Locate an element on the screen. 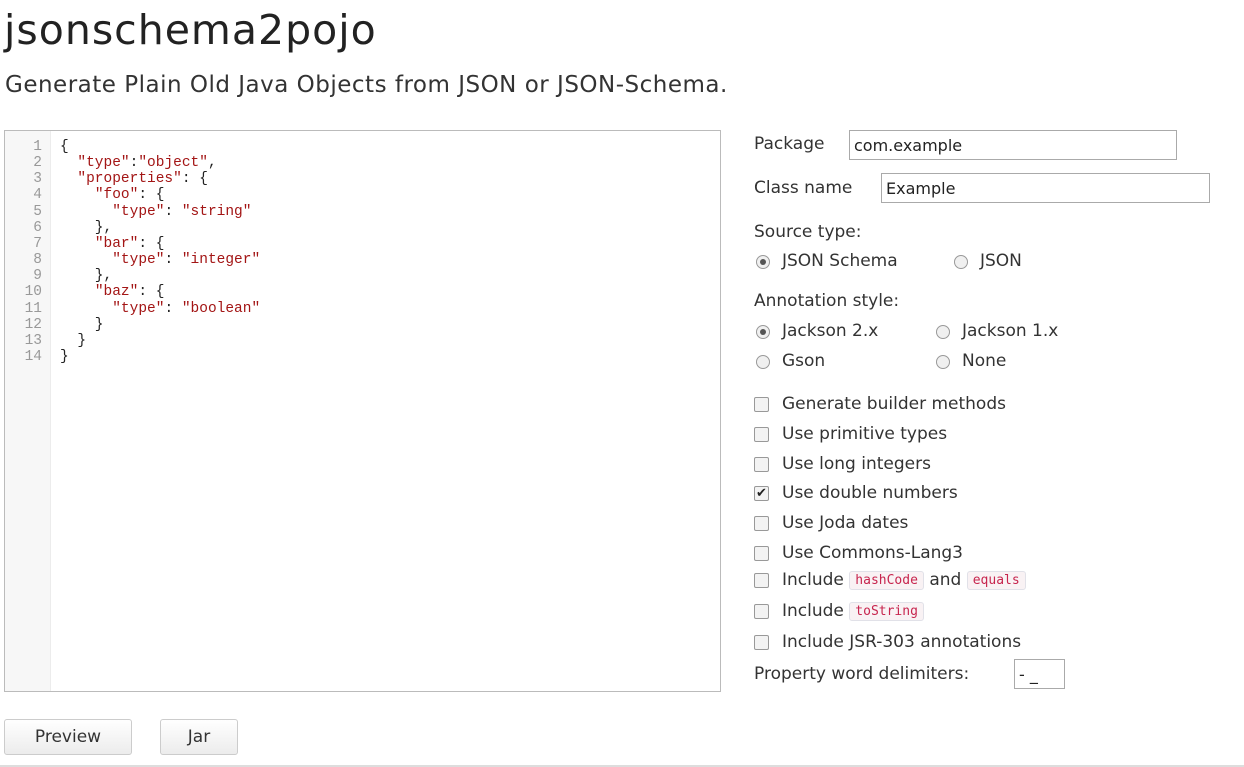 Image resolution: width=1244 pixels, height=767 pixels. package-input is located at coordinates (1013, 145).